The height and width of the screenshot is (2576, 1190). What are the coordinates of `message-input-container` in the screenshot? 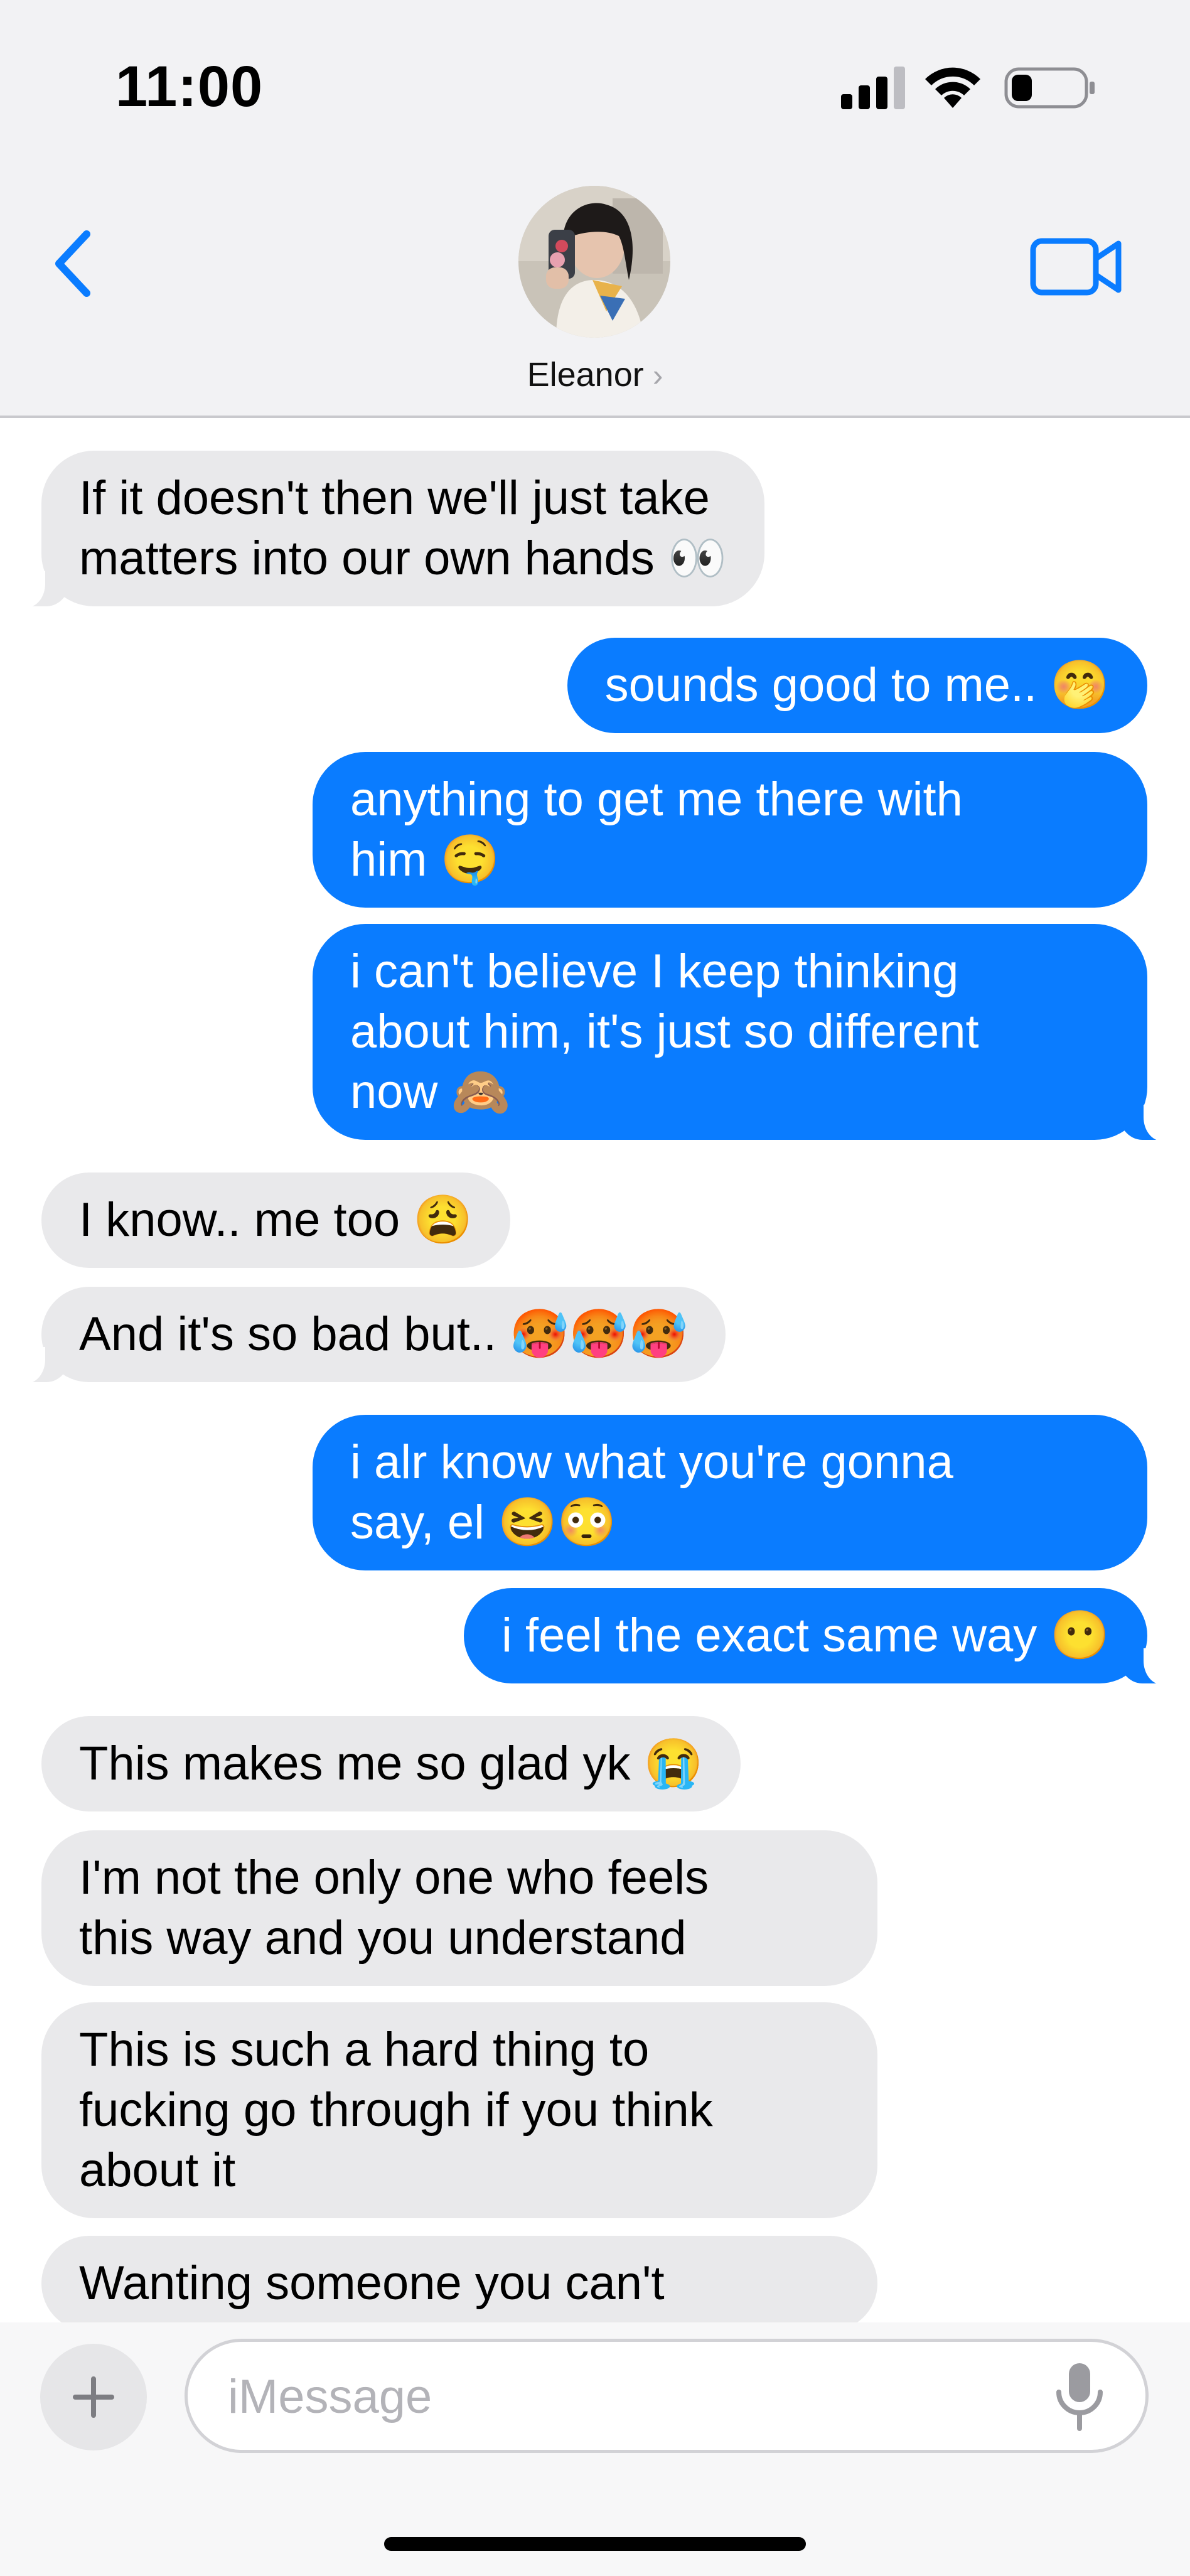 It's located at (667, 2396).